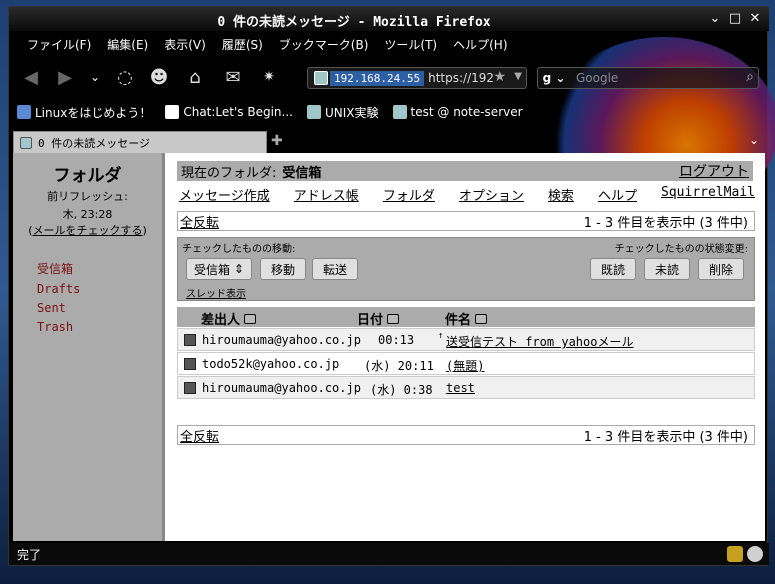  I want to click on new-tab-icon: ✚, so click(277, 141).